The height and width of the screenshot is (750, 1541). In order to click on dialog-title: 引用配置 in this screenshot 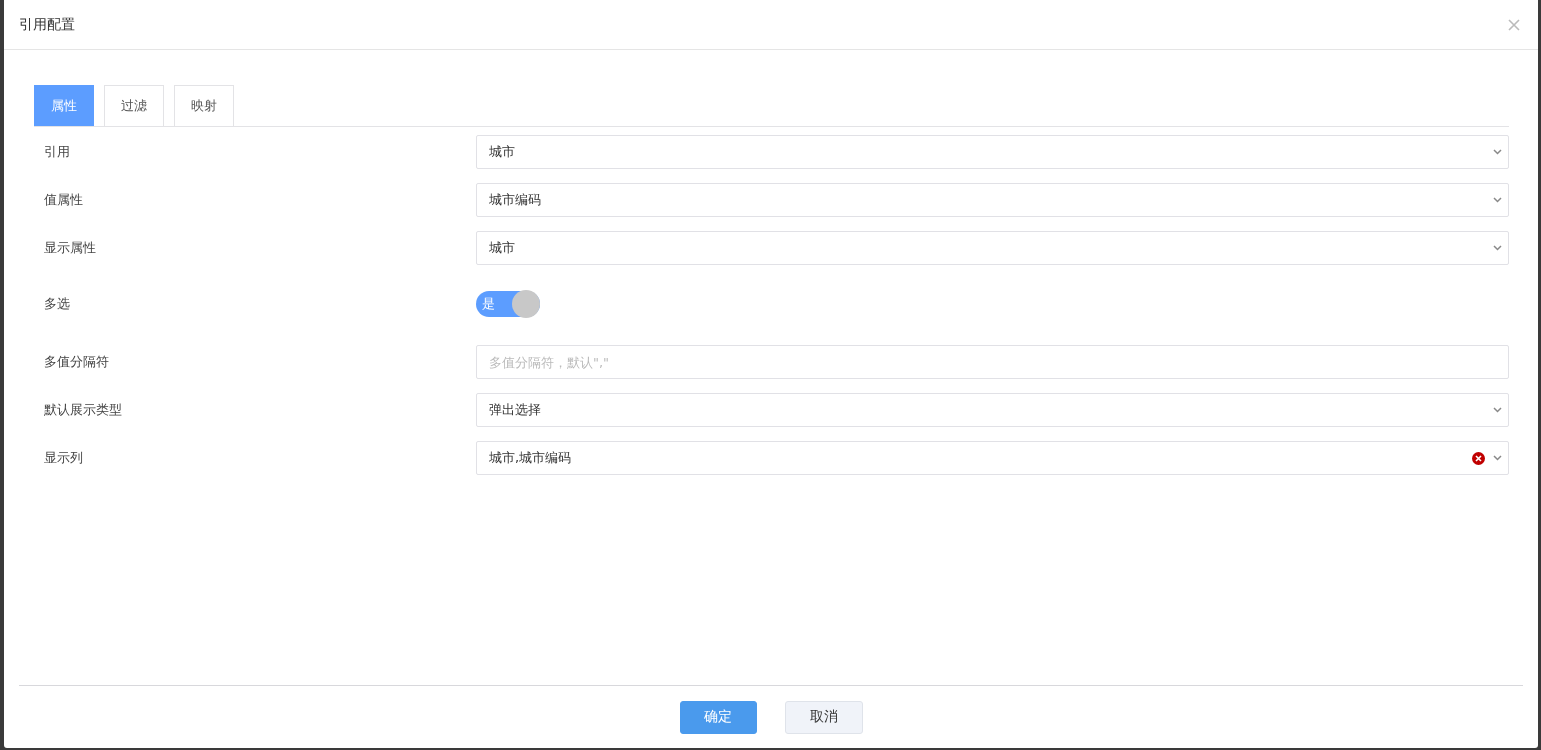, I will do `click(47, 24)`.